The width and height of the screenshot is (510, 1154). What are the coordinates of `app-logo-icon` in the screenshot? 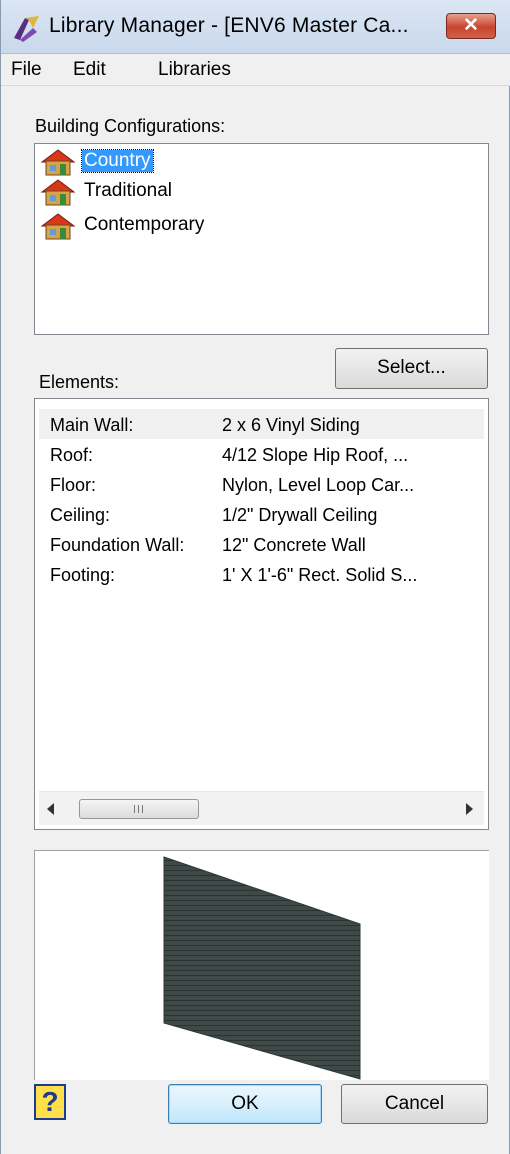 It's located at (26, 29).